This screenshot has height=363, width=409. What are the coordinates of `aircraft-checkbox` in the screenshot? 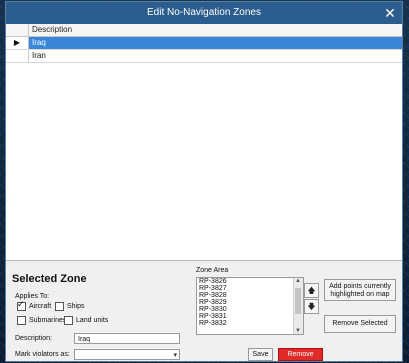 It's located at (21, 305).